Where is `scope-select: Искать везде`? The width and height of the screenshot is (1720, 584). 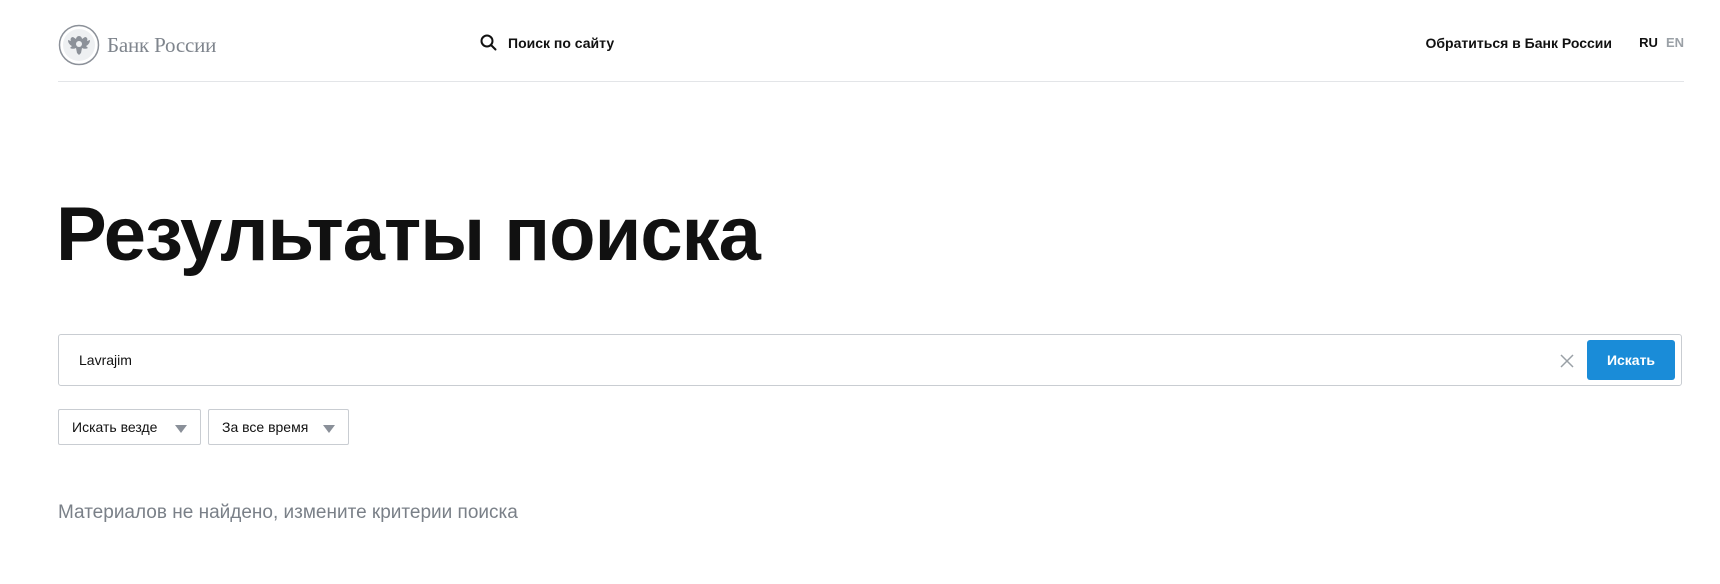 scope-select: Искать везде is located at coordinates (129, 427).